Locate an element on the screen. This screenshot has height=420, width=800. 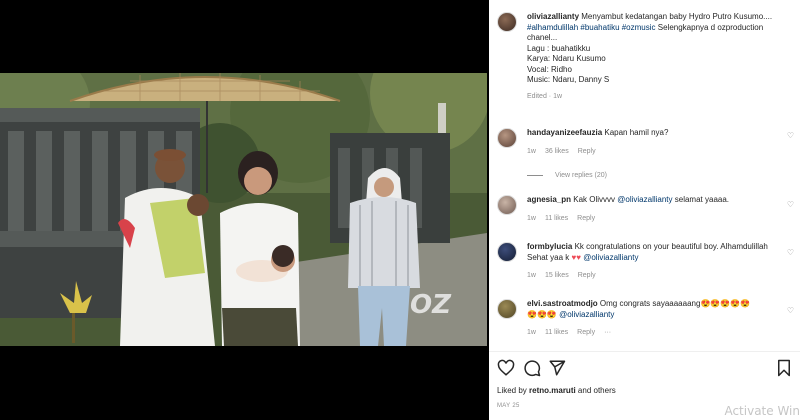
comment-icon is located at coordinates (532, 368).